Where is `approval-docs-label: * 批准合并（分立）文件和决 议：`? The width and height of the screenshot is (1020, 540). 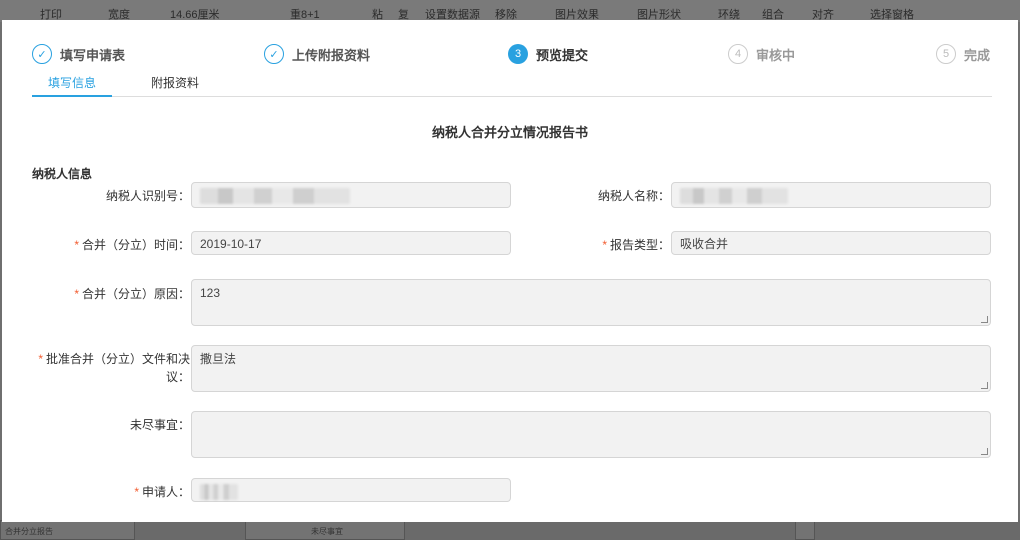
approval-docs-label: * 批准合并（分立）文件和决 议： is located at coordinates (106, 368).